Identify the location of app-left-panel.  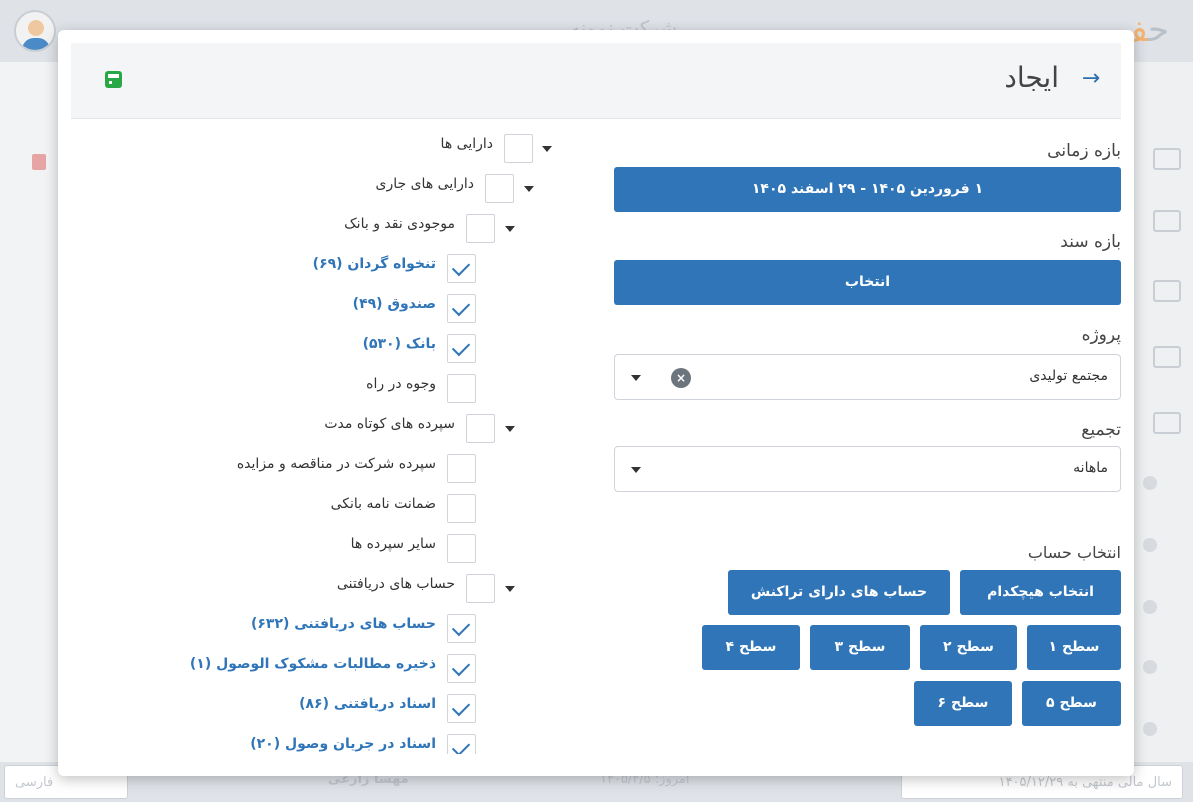
(29, 412).